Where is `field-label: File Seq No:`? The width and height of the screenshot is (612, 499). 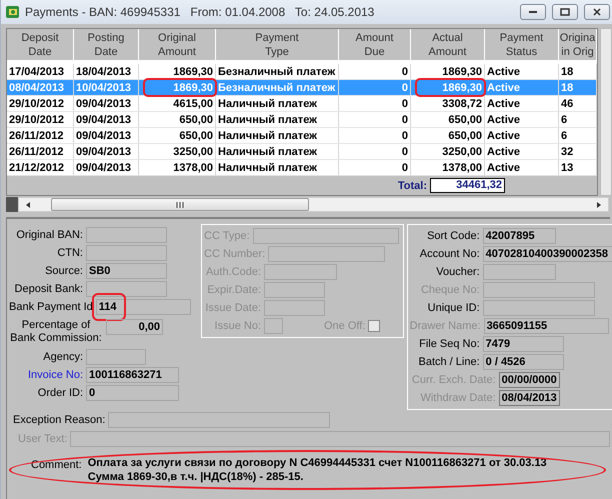 field-label: File Seq No: is located at coordinates (449, 344).